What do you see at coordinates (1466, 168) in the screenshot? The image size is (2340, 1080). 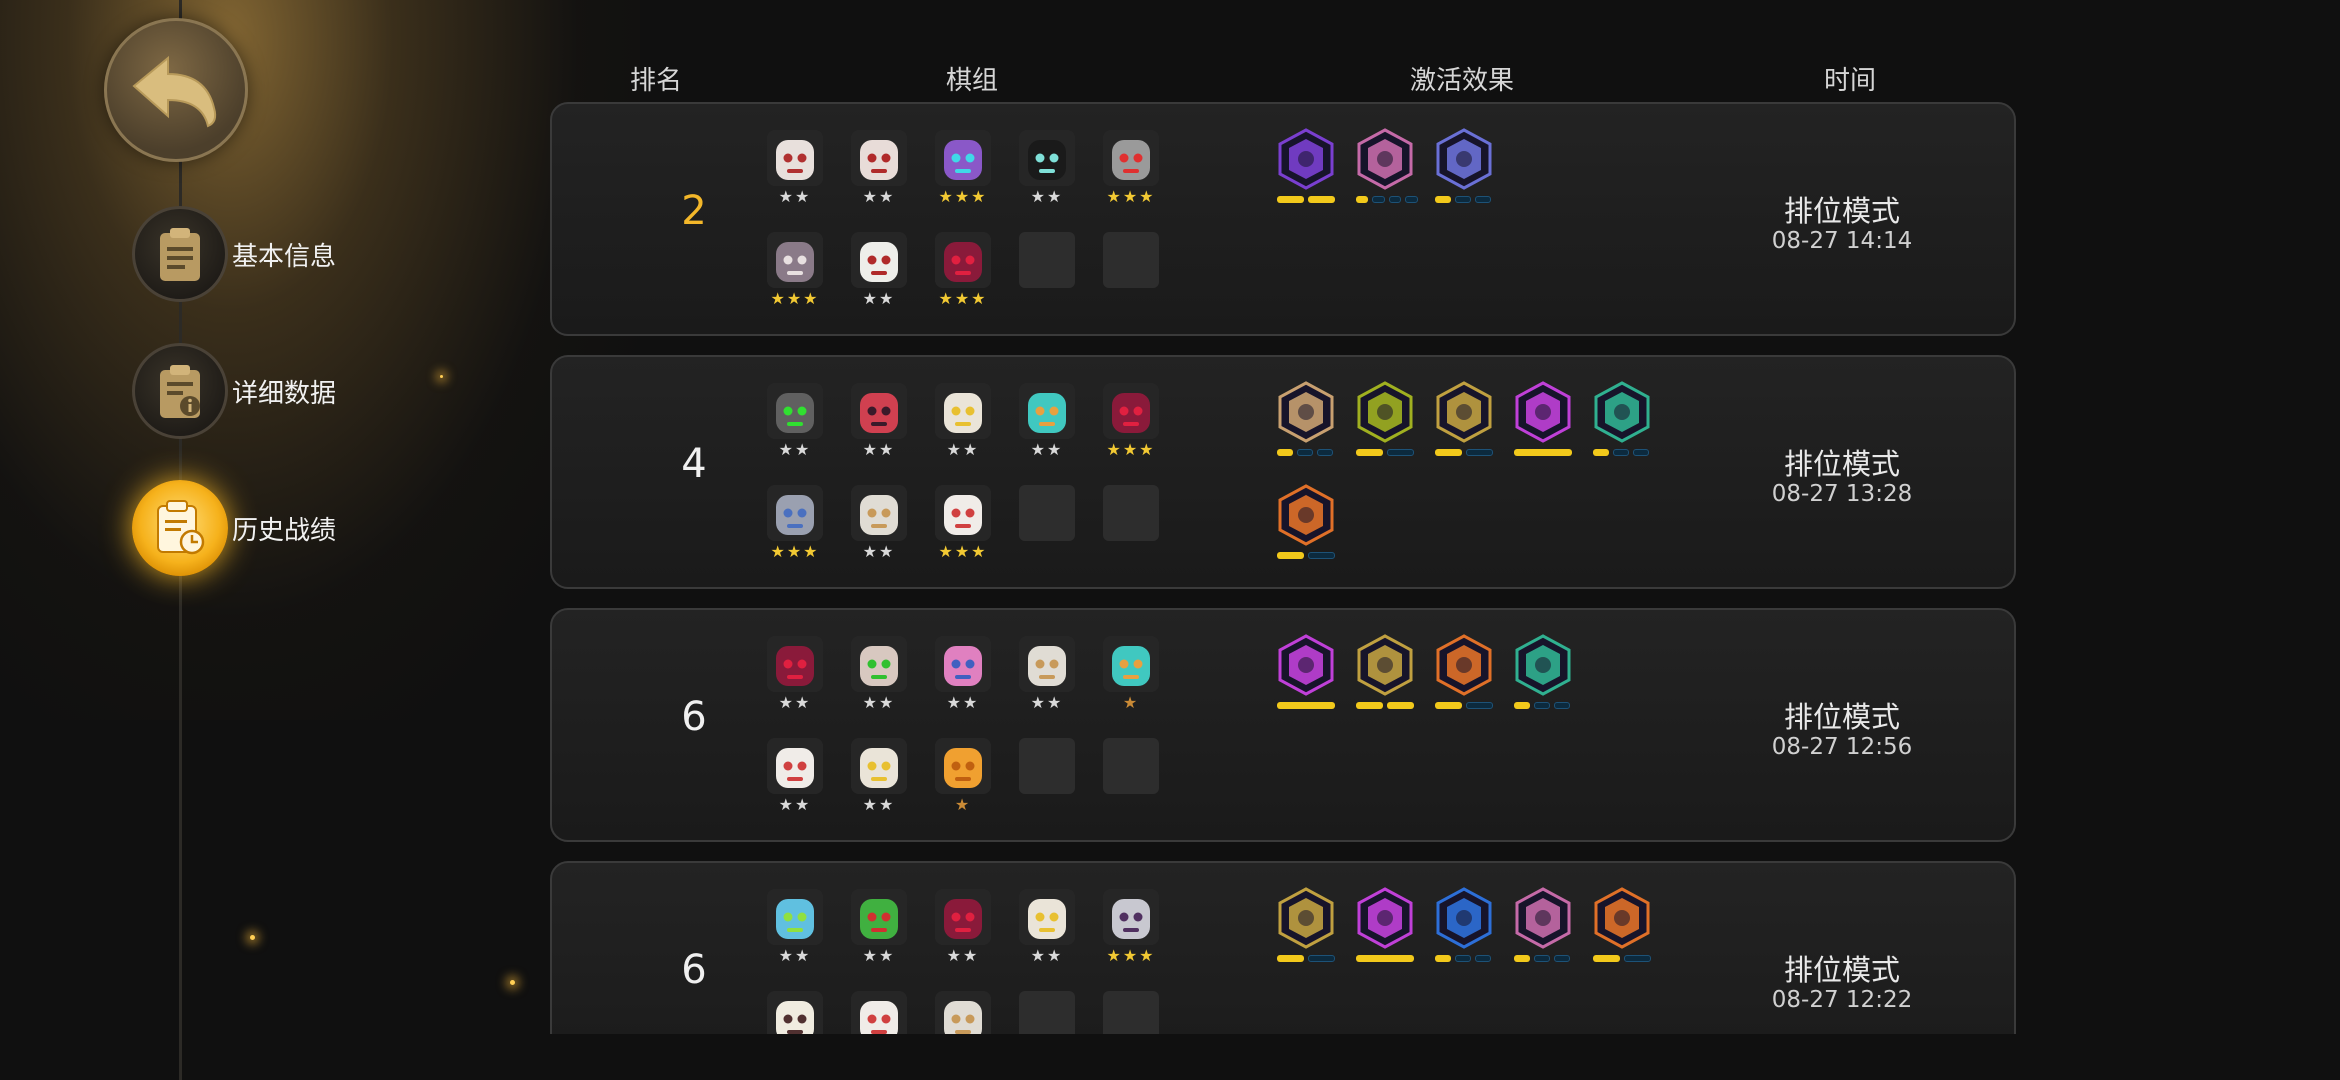 I see `laptop-trait-icon` at bounding box center [1466, 168].